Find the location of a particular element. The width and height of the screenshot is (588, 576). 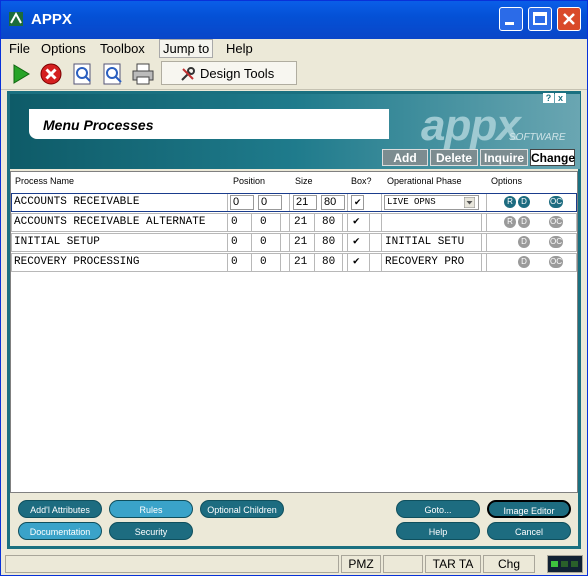

col-size: Size is located at coordinates (304, 181).